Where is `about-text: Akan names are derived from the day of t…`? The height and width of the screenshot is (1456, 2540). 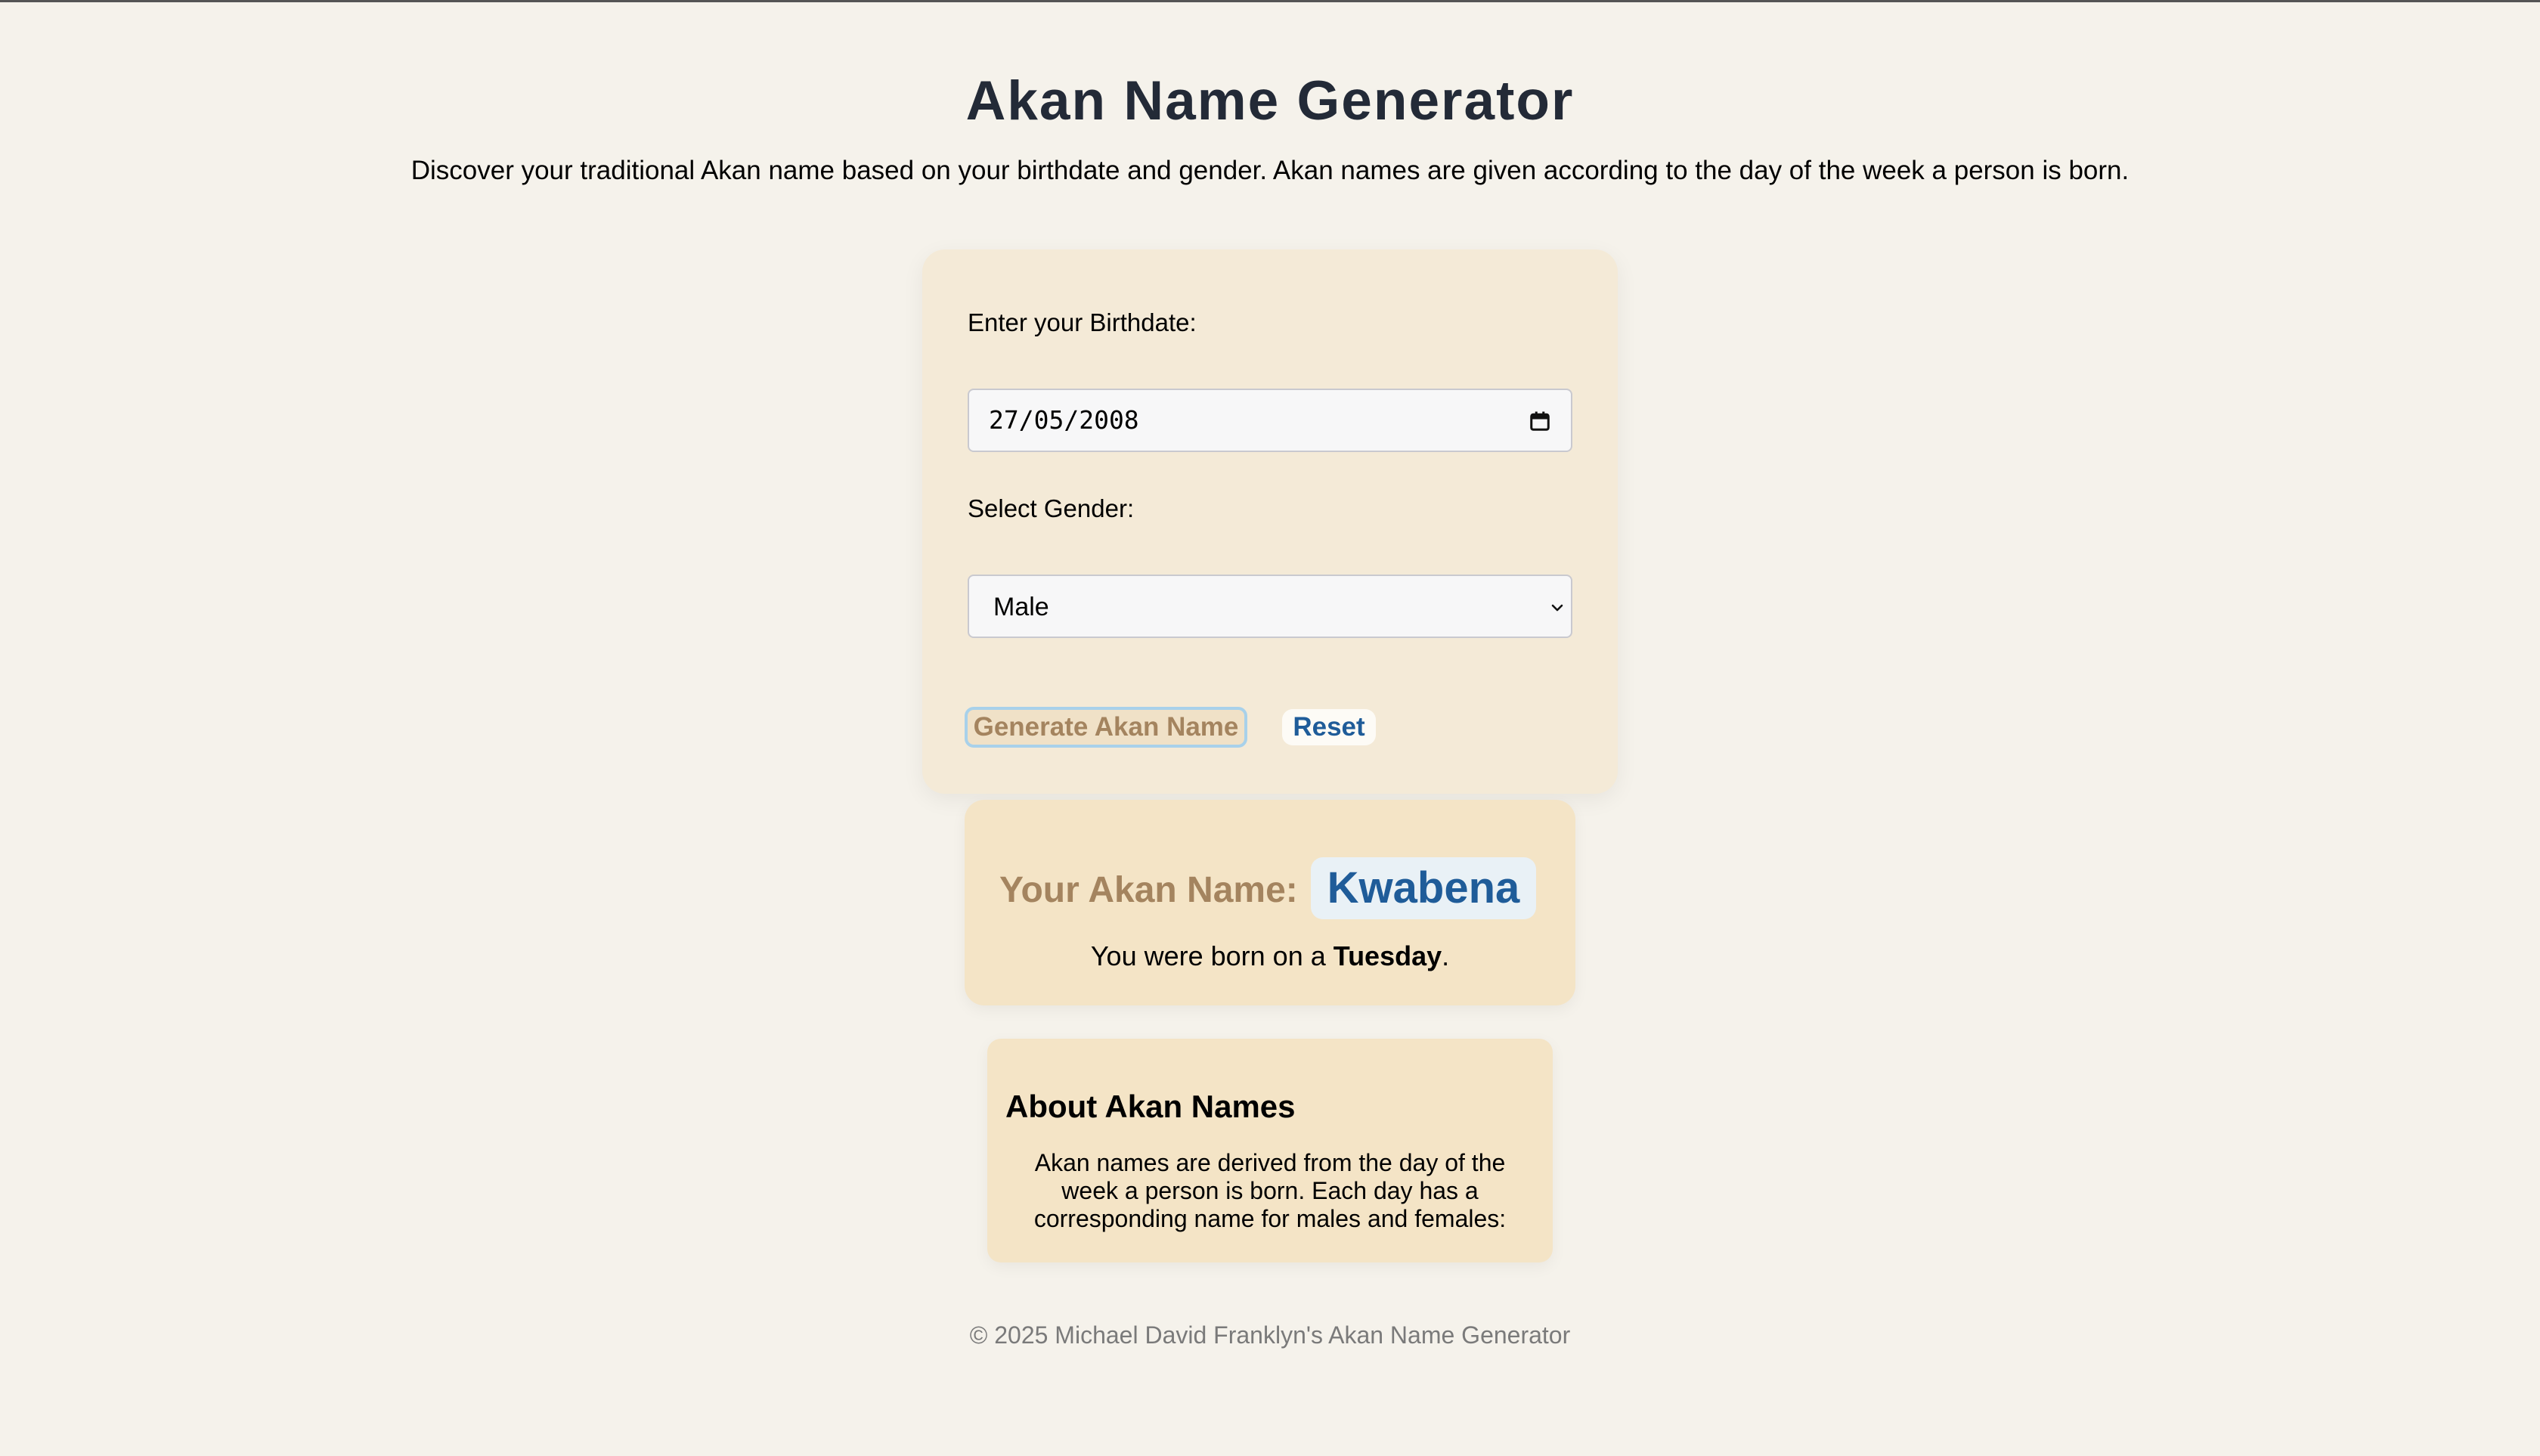 about-text: Akan names are derived from the day of t… is located at coordinates (1270, 1190).